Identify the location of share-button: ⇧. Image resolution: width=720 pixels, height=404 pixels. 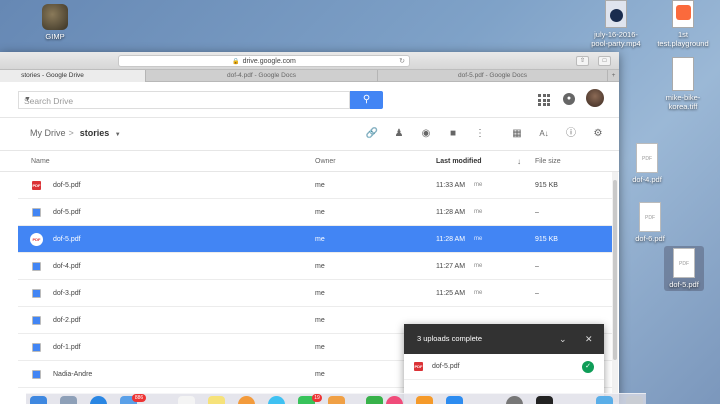
(582, 61).